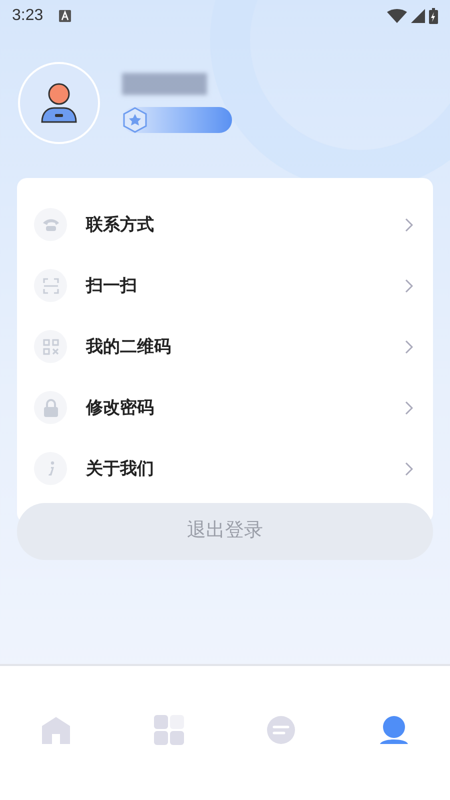 The image size is (450, 800). What do you see at coordinates (128, 347) in the screenshot?
I see `menu-item-label: 我的二维码` at bounding box center [128, 347].